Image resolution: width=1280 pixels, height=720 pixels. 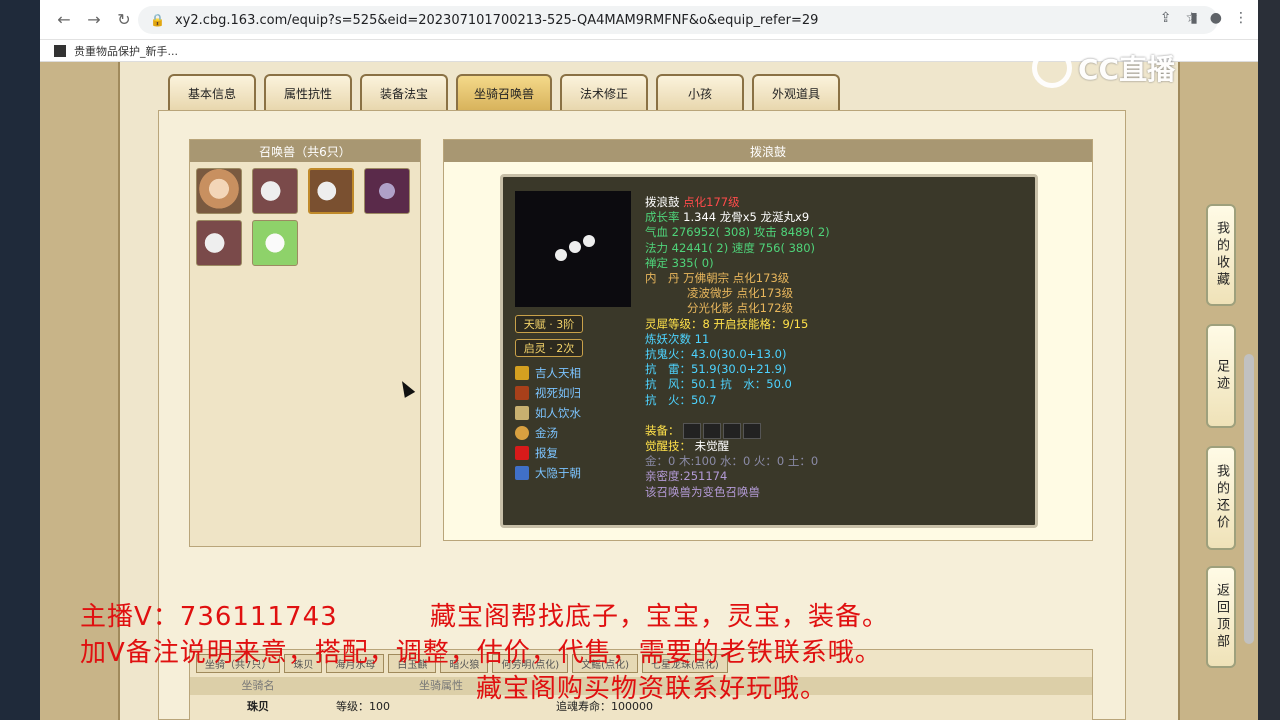 What do you see at coordinates (549, 324) in the screenshot?
I see `talent-badge: 天赋 · 3阶` at bounding box center [549, 324].